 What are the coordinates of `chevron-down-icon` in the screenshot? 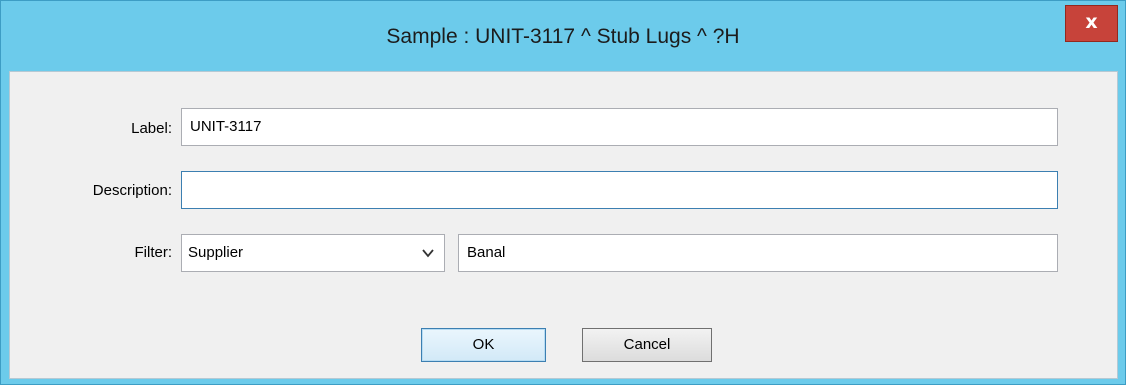 It's located at (428, 253).